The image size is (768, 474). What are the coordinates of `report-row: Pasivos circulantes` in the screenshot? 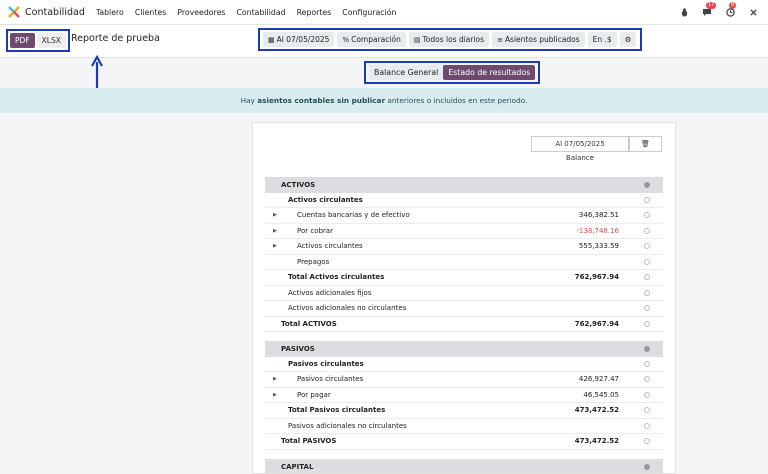 It's located at (464, 364).